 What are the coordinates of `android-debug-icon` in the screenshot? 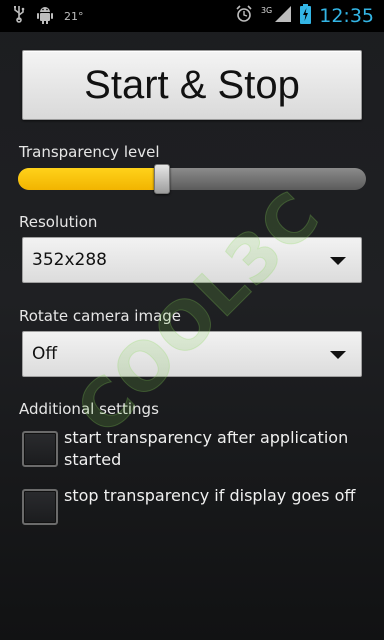 It's located at (45, 16).